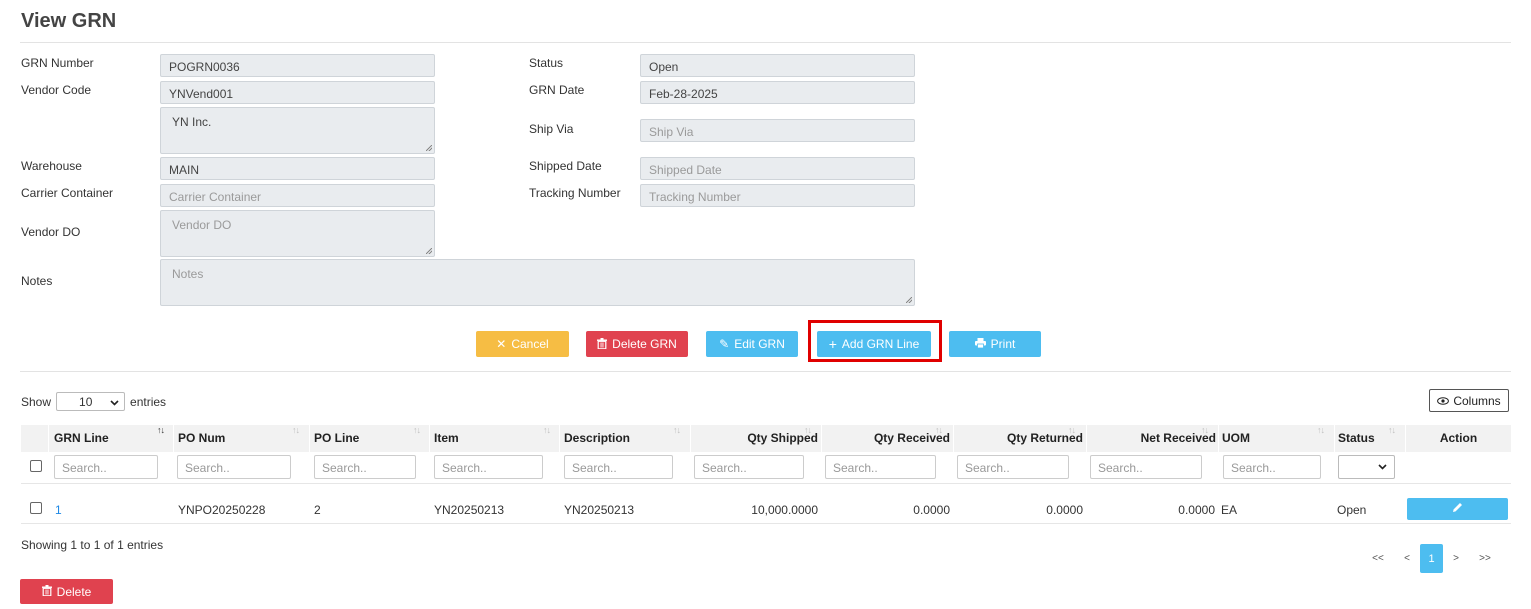 Image resolution: width=1531 pixels, height=609 pixels. Describe the element at coordinates (777, 130) in the screenshot. I see `ship-via-field: Ship Via` at that location.